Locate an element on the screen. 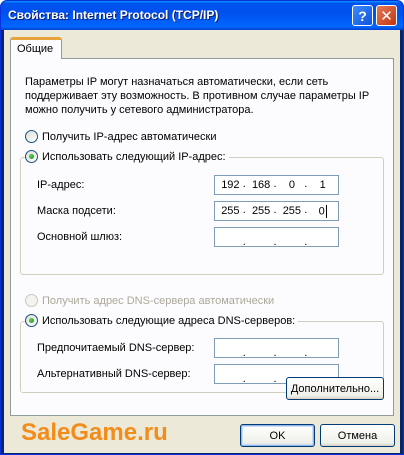 Image resolution: width=404 pixels, height=455 pixels. tab-general: Общие is located at coordinates (36, 48).